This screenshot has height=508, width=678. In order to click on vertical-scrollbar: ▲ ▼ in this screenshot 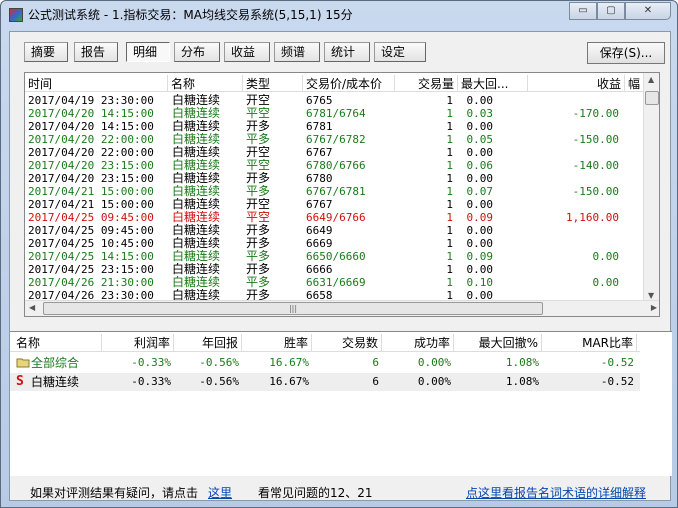, I will do `click(651, 187)`.